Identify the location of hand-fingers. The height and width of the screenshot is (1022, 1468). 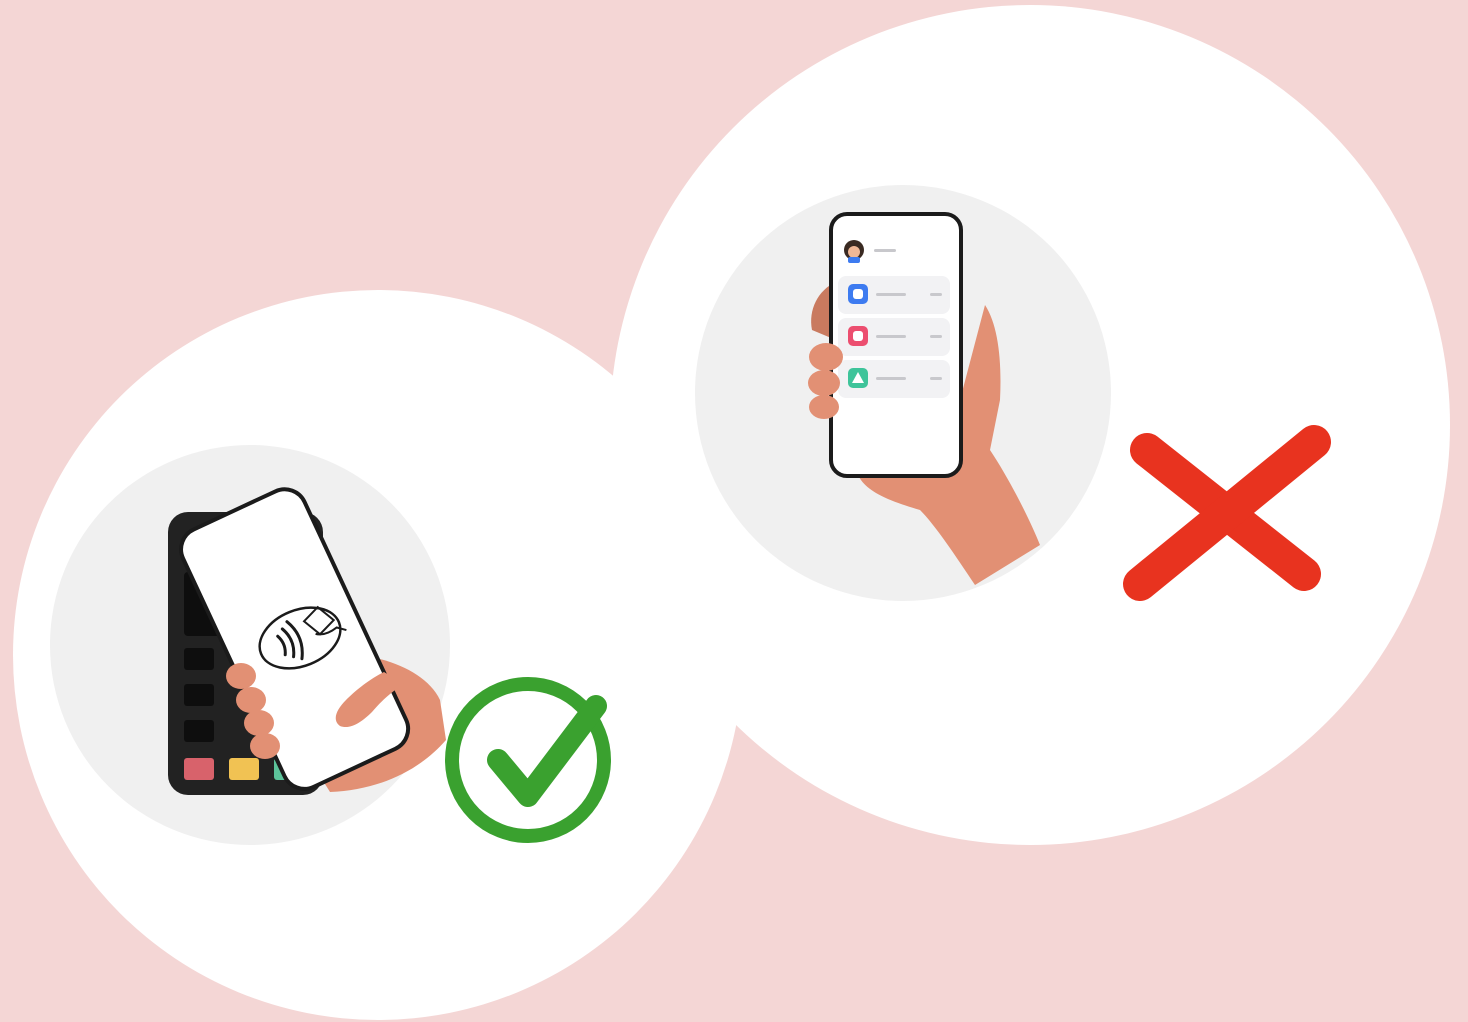
(825, 381).